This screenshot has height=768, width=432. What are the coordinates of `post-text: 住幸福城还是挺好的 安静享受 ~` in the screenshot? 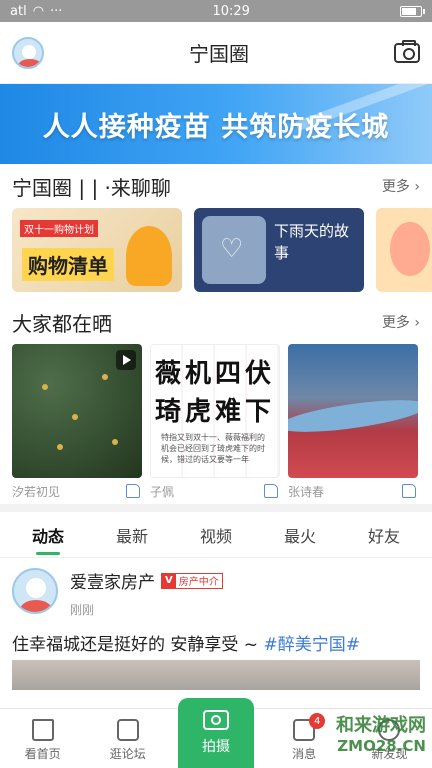 It's located at (138, 645).